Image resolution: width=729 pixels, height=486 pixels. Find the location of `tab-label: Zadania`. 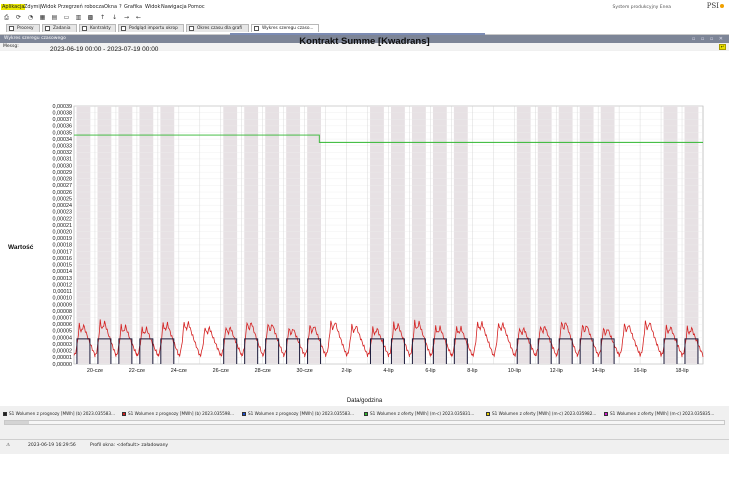

tab-label: Zadania is located at coordinates (62, 28).